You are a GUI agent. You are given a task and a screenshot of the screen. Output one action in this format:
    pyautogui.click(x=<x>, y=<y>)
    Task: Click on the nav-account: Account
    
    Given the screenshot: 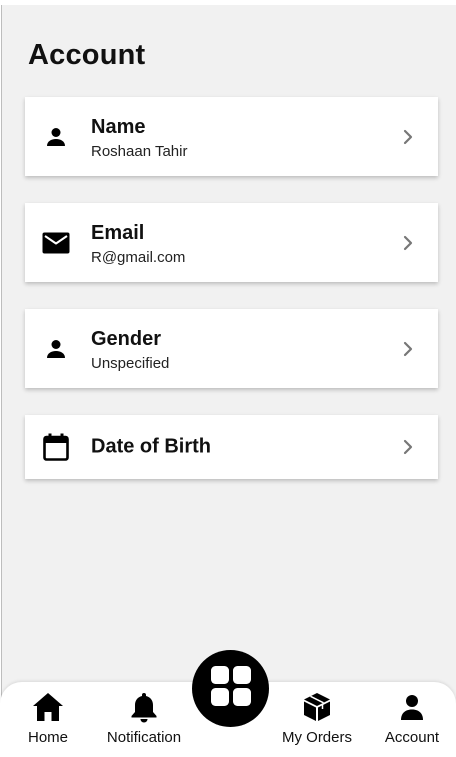 What is the action you would take?
    pyautogui.click(x=410, y=718)
    